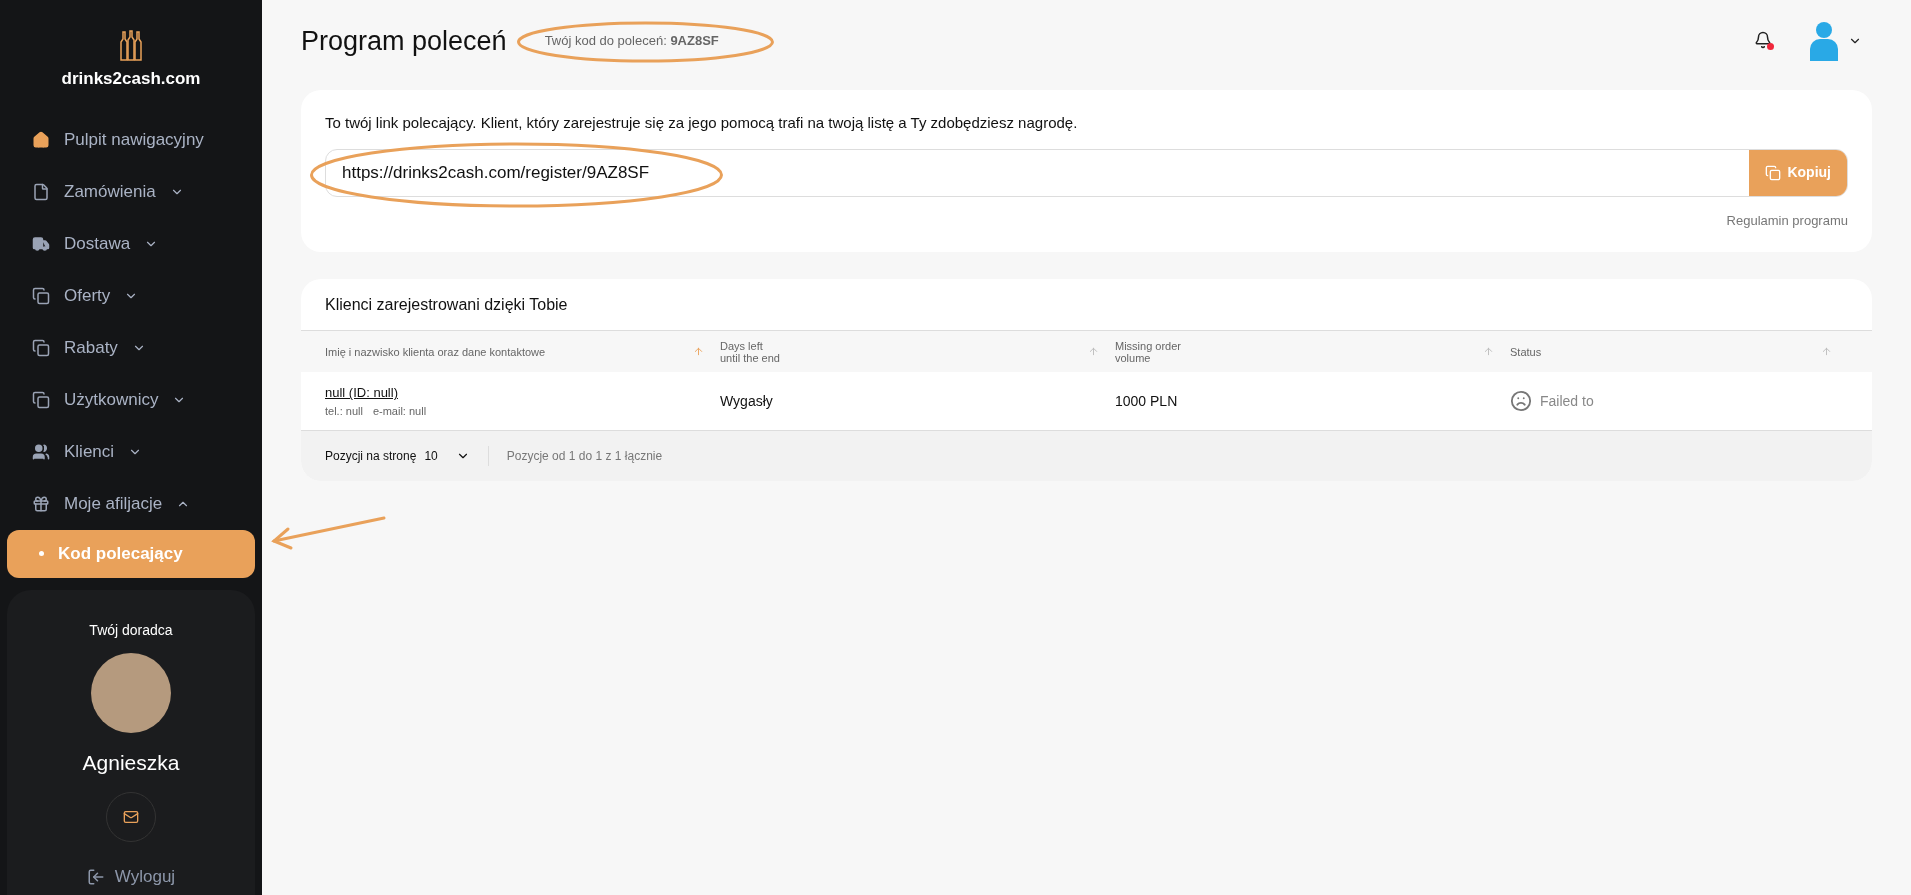 This screenshot has width=1911, height=895. I want to click on column-header: Missing order volume, so click(1312, 351).